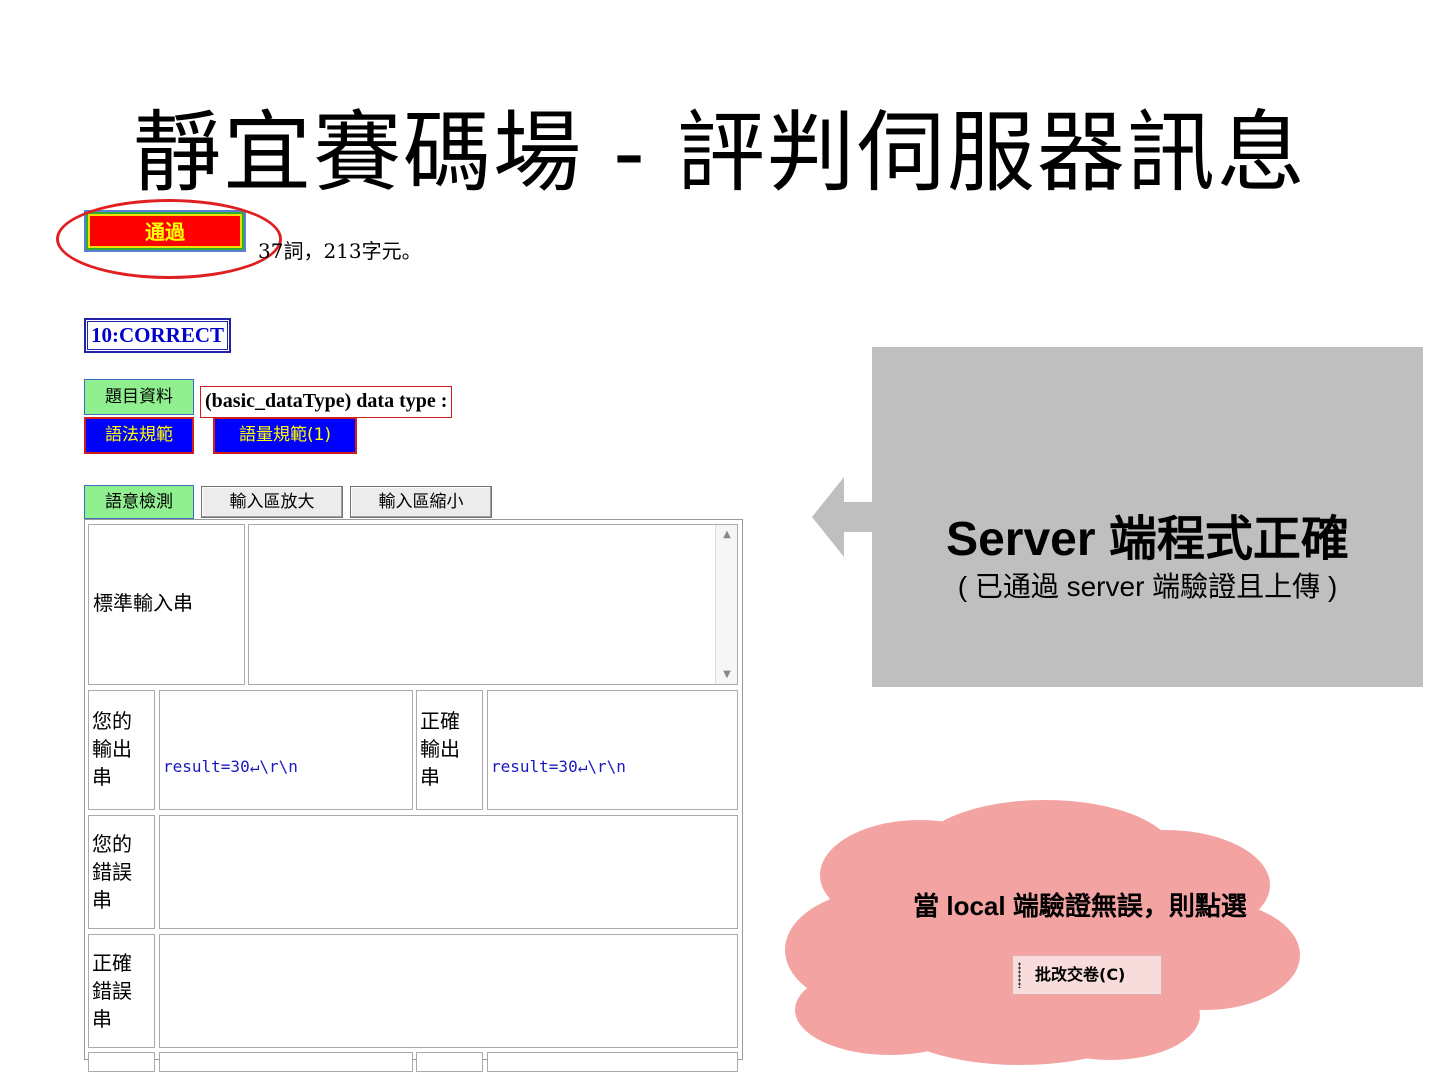  What do you see at coordinates (1147, 539) in the screenshot?
I see `callout-main-text: Server 端程式正確` at bounding box center [1147, 539].